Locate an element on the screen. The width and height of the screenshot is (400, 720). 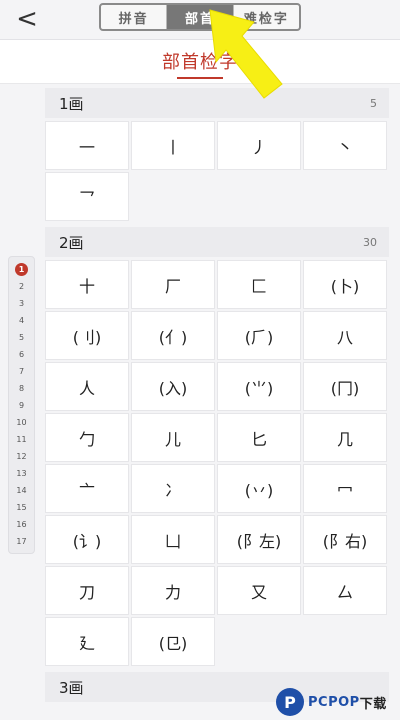
radical-cell: (亻) is located at coordinates (173, 335).